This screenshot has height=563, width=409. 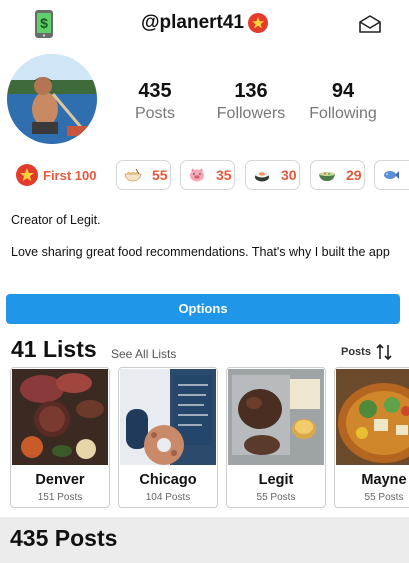 What do you see at coordinates (70, 175) in the screenshot?
I see `badge-first-label: First 100` at bounding box center [70, 175].